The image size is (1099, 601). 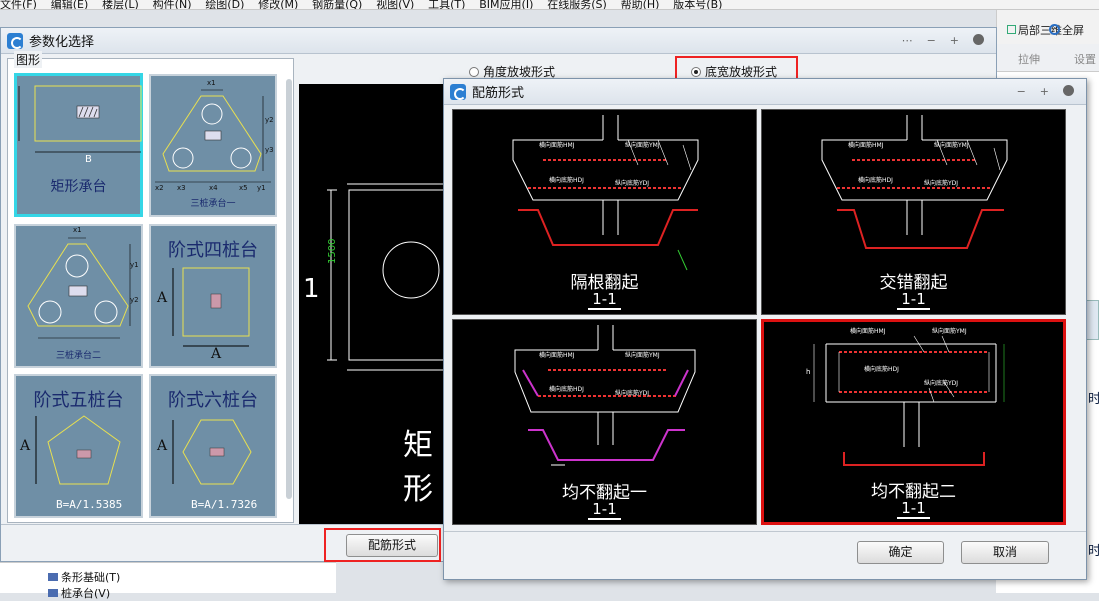 What do you see at coordinates (18, 4) in the screenshot?
I see `menu-file: 文件(F)` at bounding box center [18, 4].